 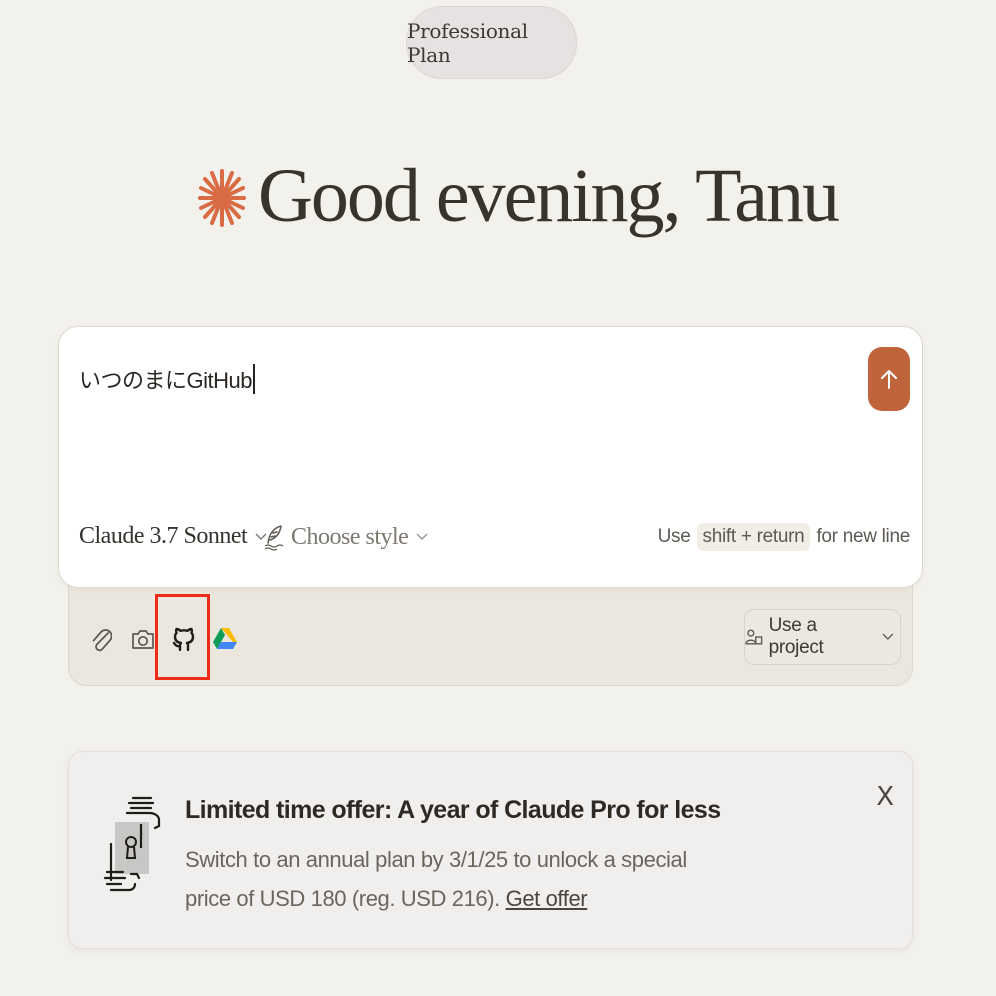 I want to click on message-input: いつのまにGitHub, so click(x=167, y=379).